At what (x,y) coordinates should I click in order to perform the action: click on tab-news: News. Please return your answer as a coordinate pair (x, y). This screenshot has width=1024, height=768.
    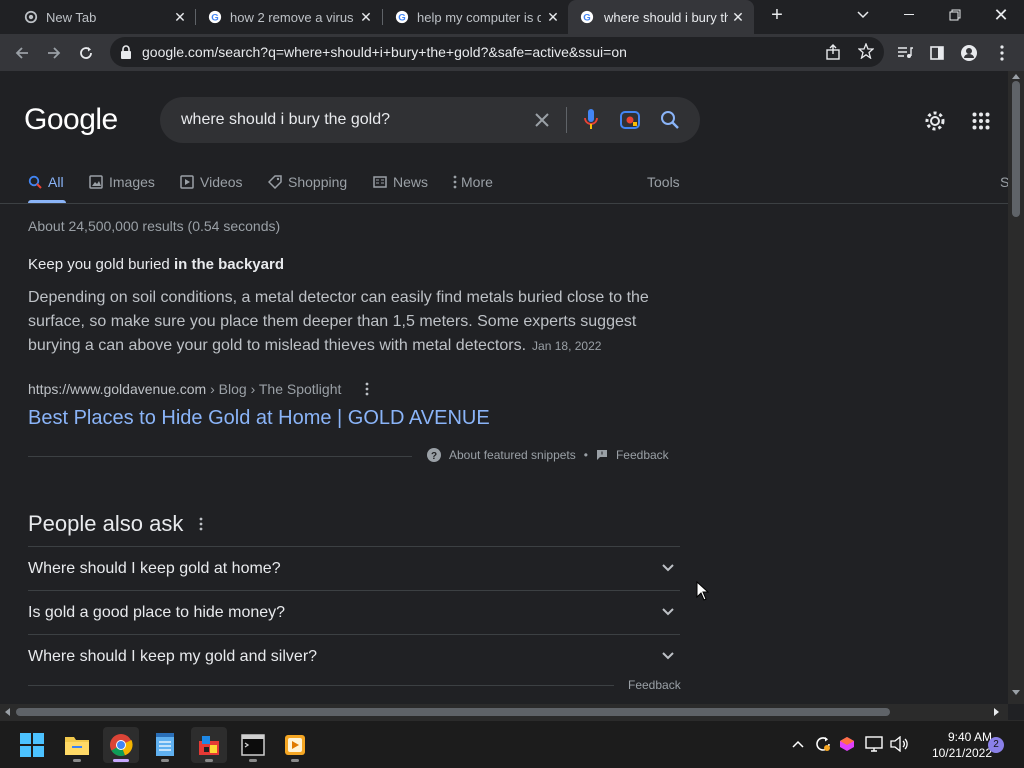
    Looking at the image, I should click on (400, 182).